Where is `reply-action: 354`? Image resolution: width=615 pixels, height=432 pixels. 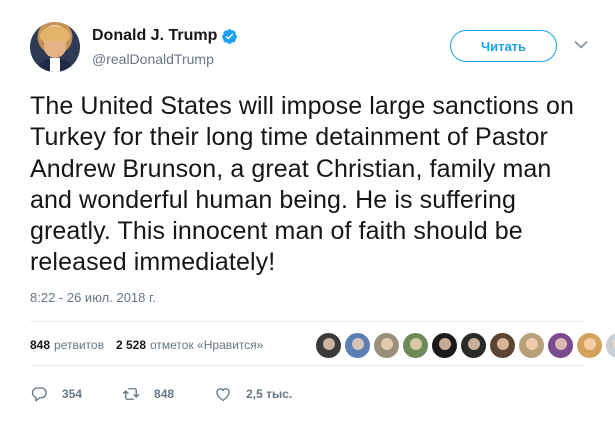
reply-action: 354 is located at coordinates (56, 394).